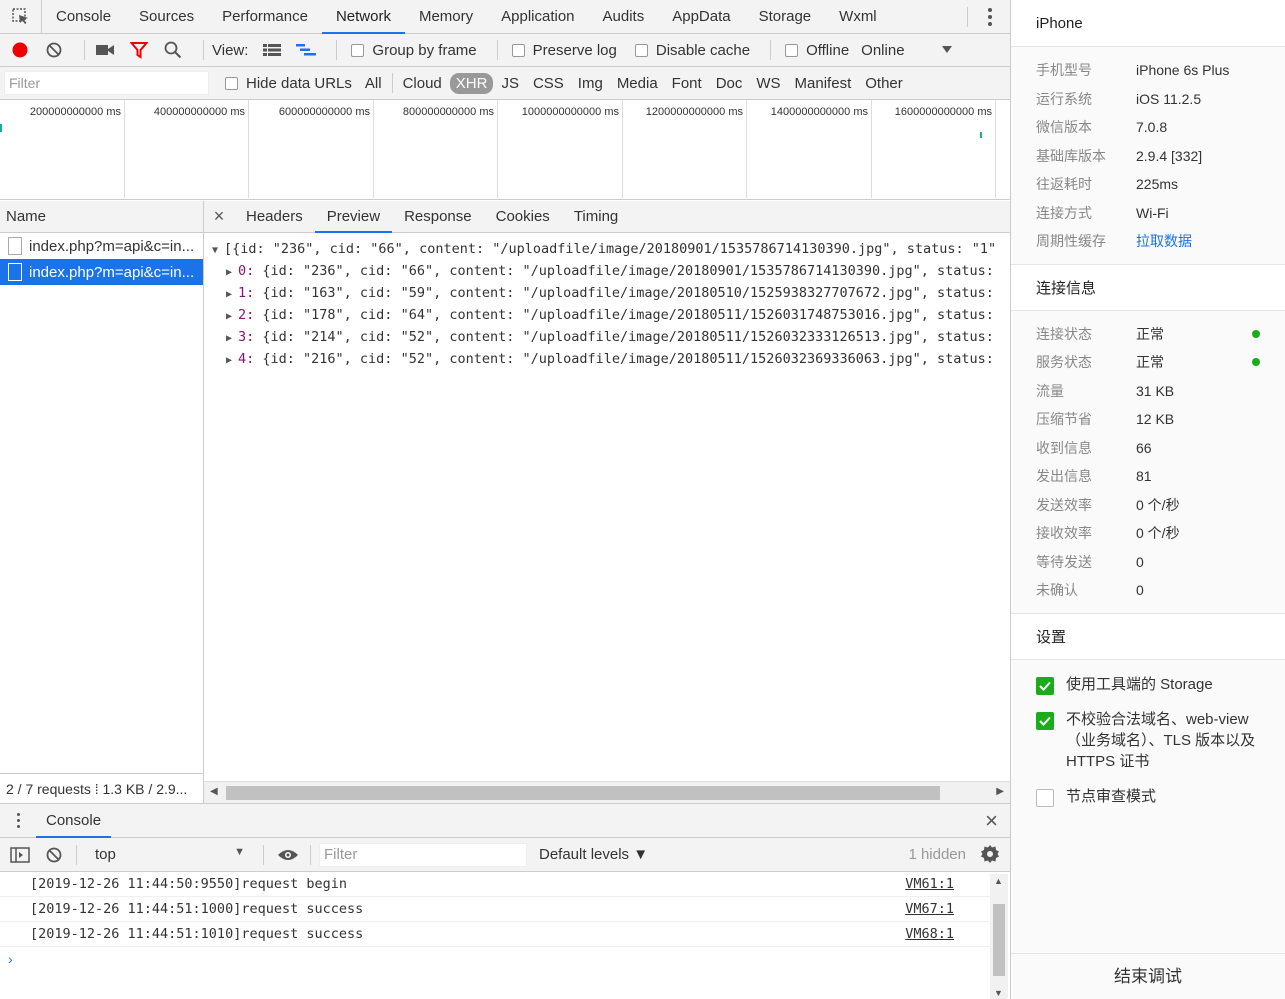  I want to click on tab-wxml: Wxml, so click(858, 17).